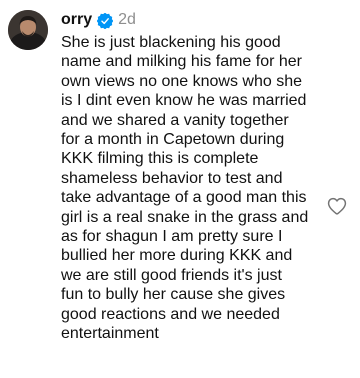  I want to click on avatar, so click(28, 30).